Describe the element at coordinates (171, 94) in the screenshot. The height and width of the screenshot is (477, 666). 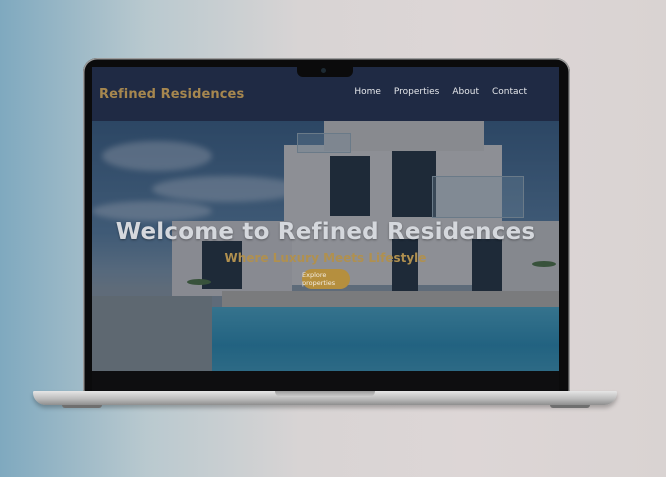
I see `brand-logo: Refined Residences` at that location.